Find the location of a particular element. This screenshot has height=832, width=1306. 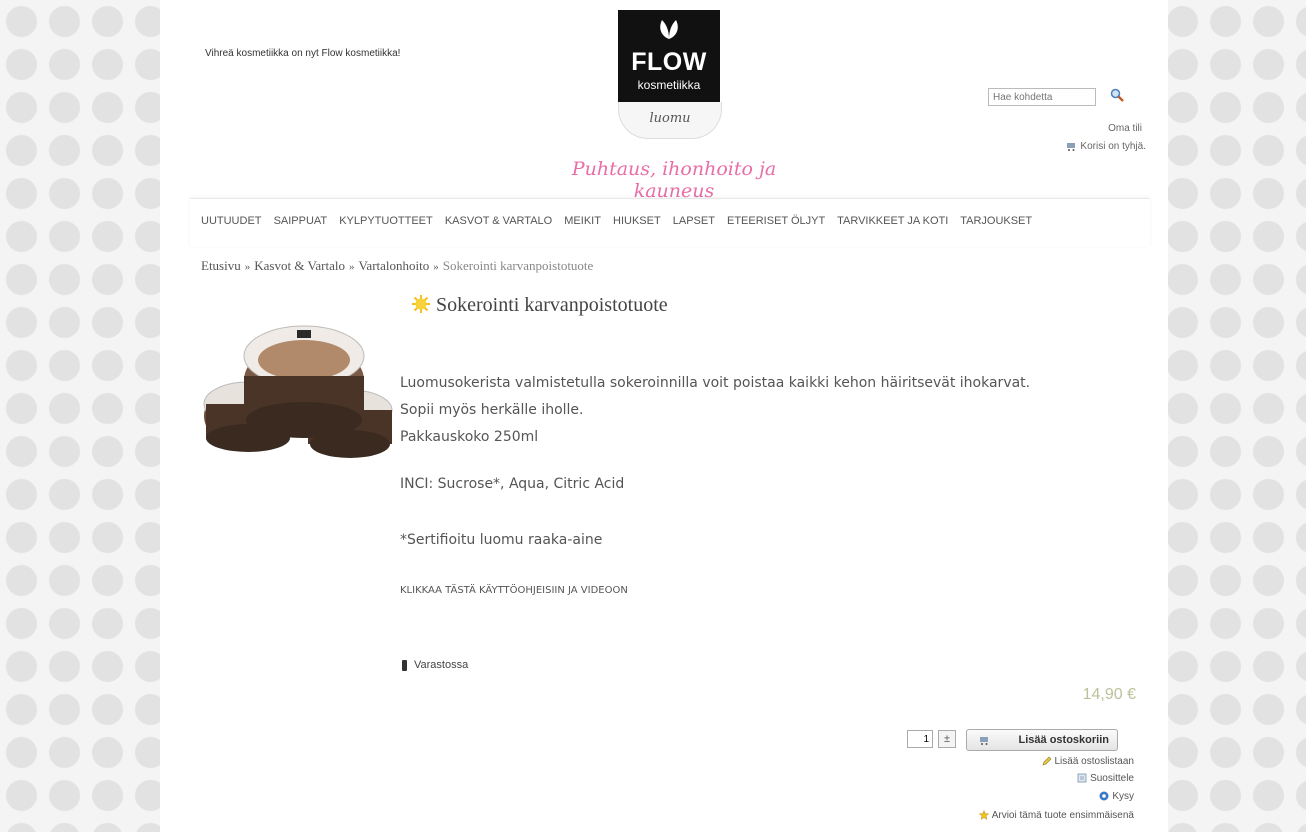

stock-icon is located at coordinates (404, 665).